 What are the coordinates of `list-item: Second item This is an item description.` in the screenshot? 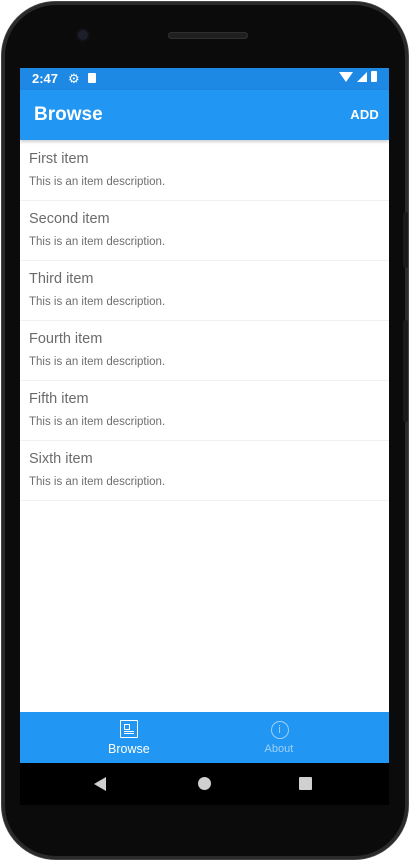 It's located at (204, 231).